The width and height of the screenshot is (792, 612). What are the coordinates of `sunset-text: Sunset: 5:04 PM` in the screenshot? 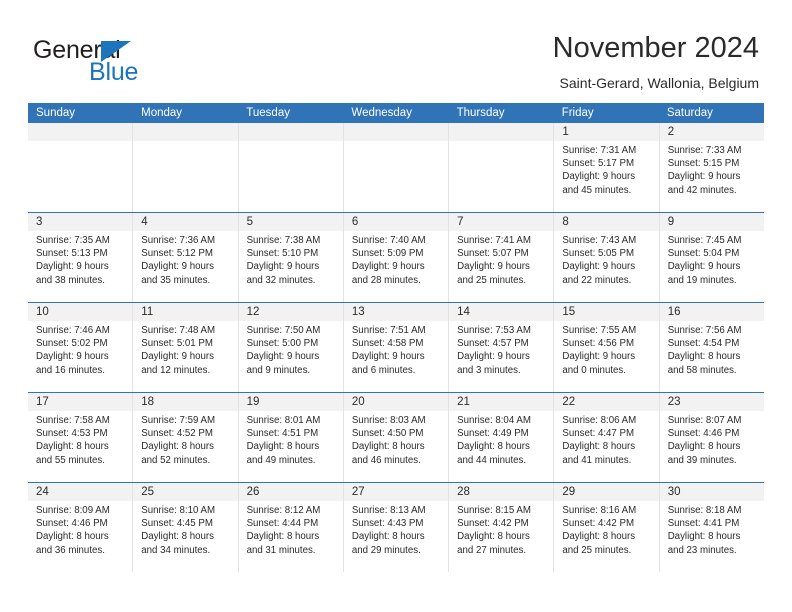 It's located at (703, 254).